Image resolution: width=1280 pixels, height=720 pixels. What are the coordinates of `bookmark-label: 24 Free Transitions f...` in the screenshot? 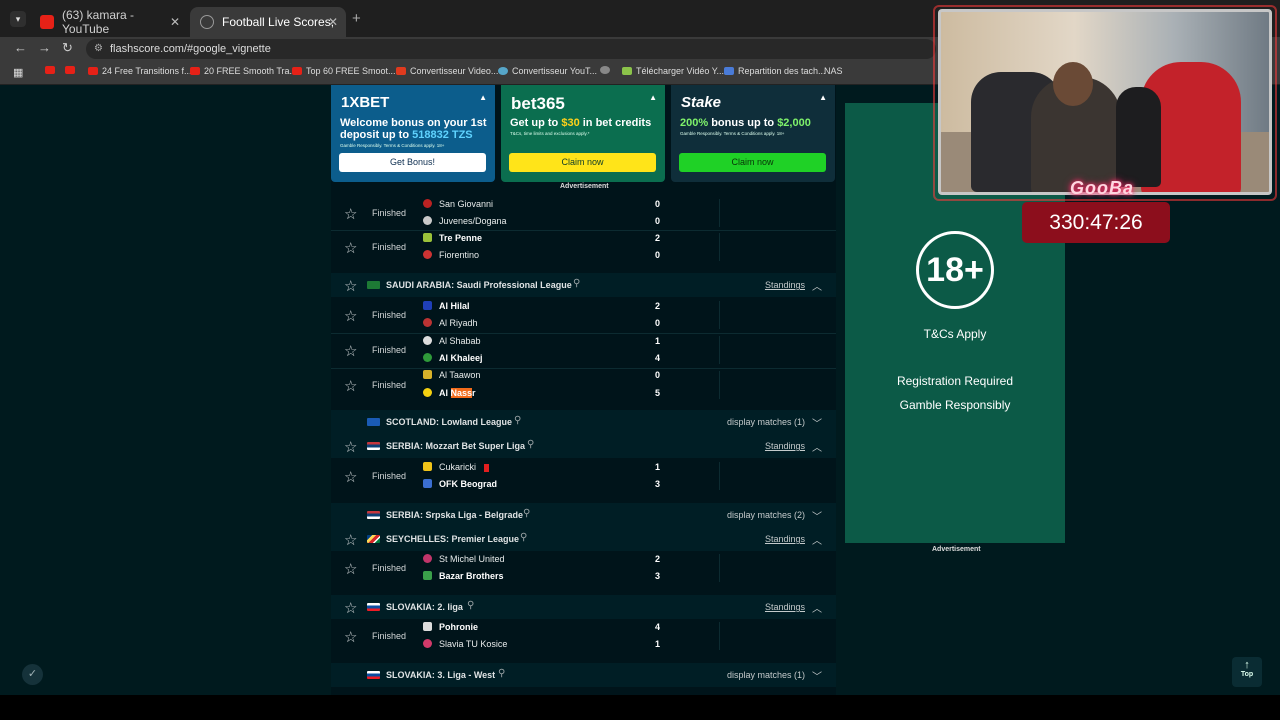 It's located at (147, 71).